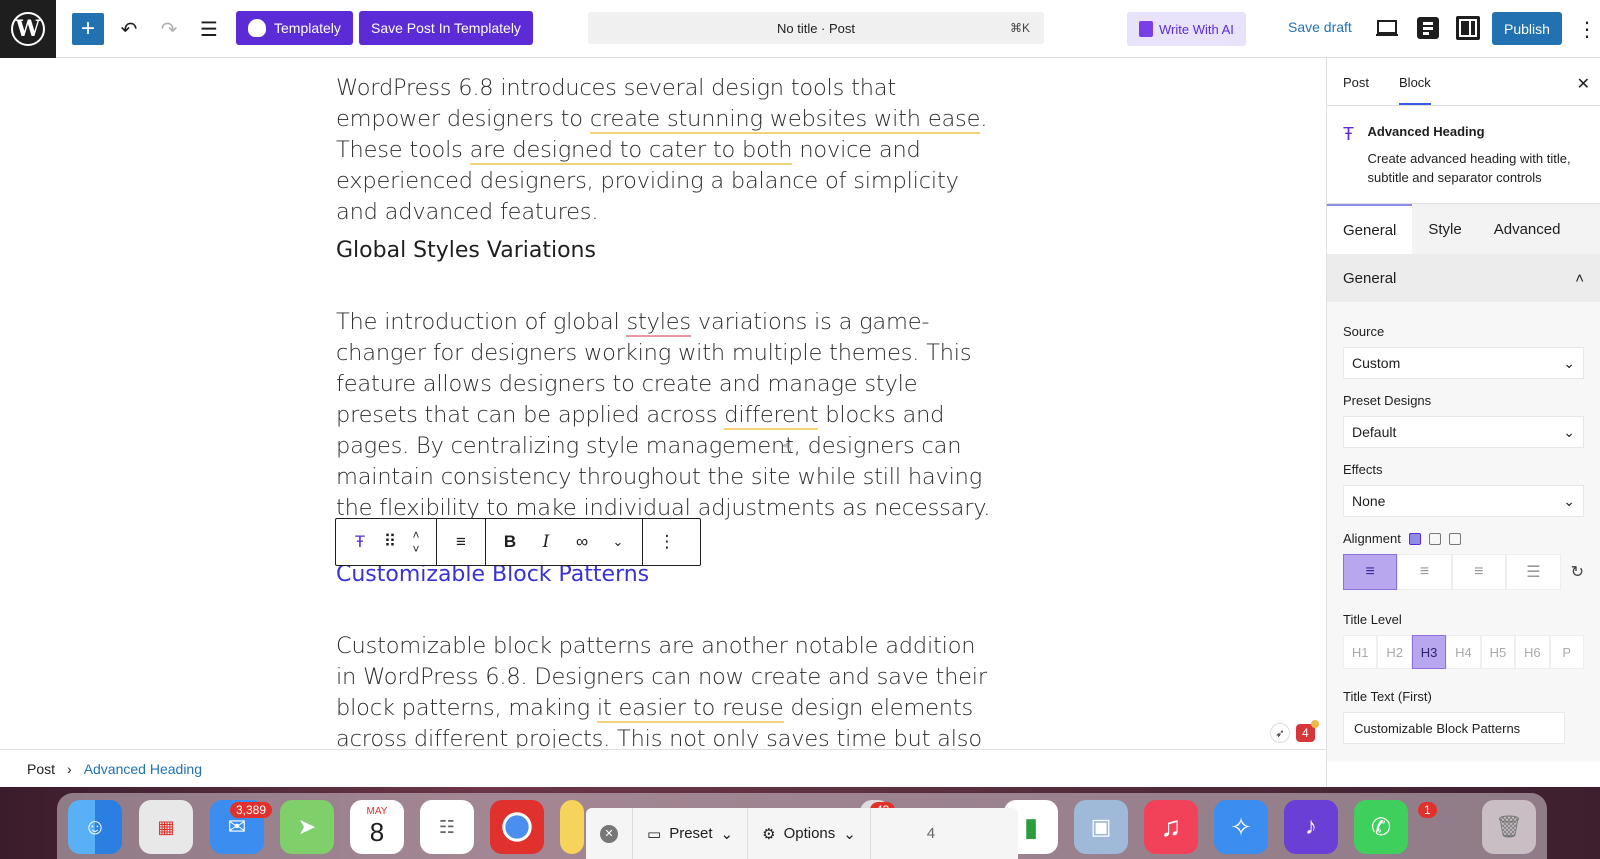 Image resolution: width=1600 pixels, height=859 pixels. I want to click on align-left-icon: ≡, so click(461, 542).